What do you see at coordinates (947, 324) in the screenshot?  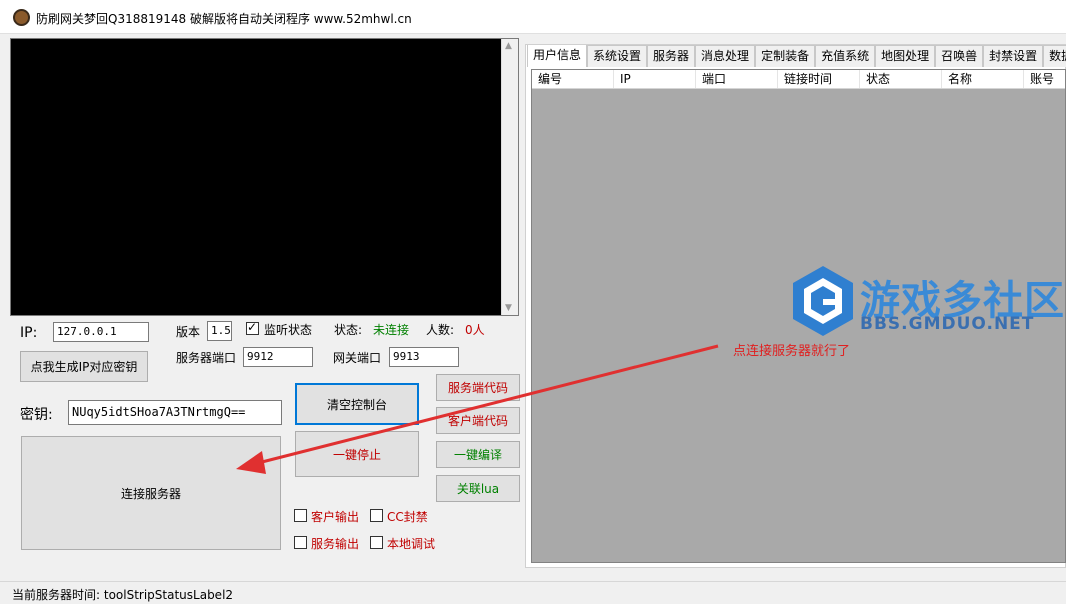 I see `watermark-subtitle: BBS.GMDUO.NET` at bounding box center [947, 324].